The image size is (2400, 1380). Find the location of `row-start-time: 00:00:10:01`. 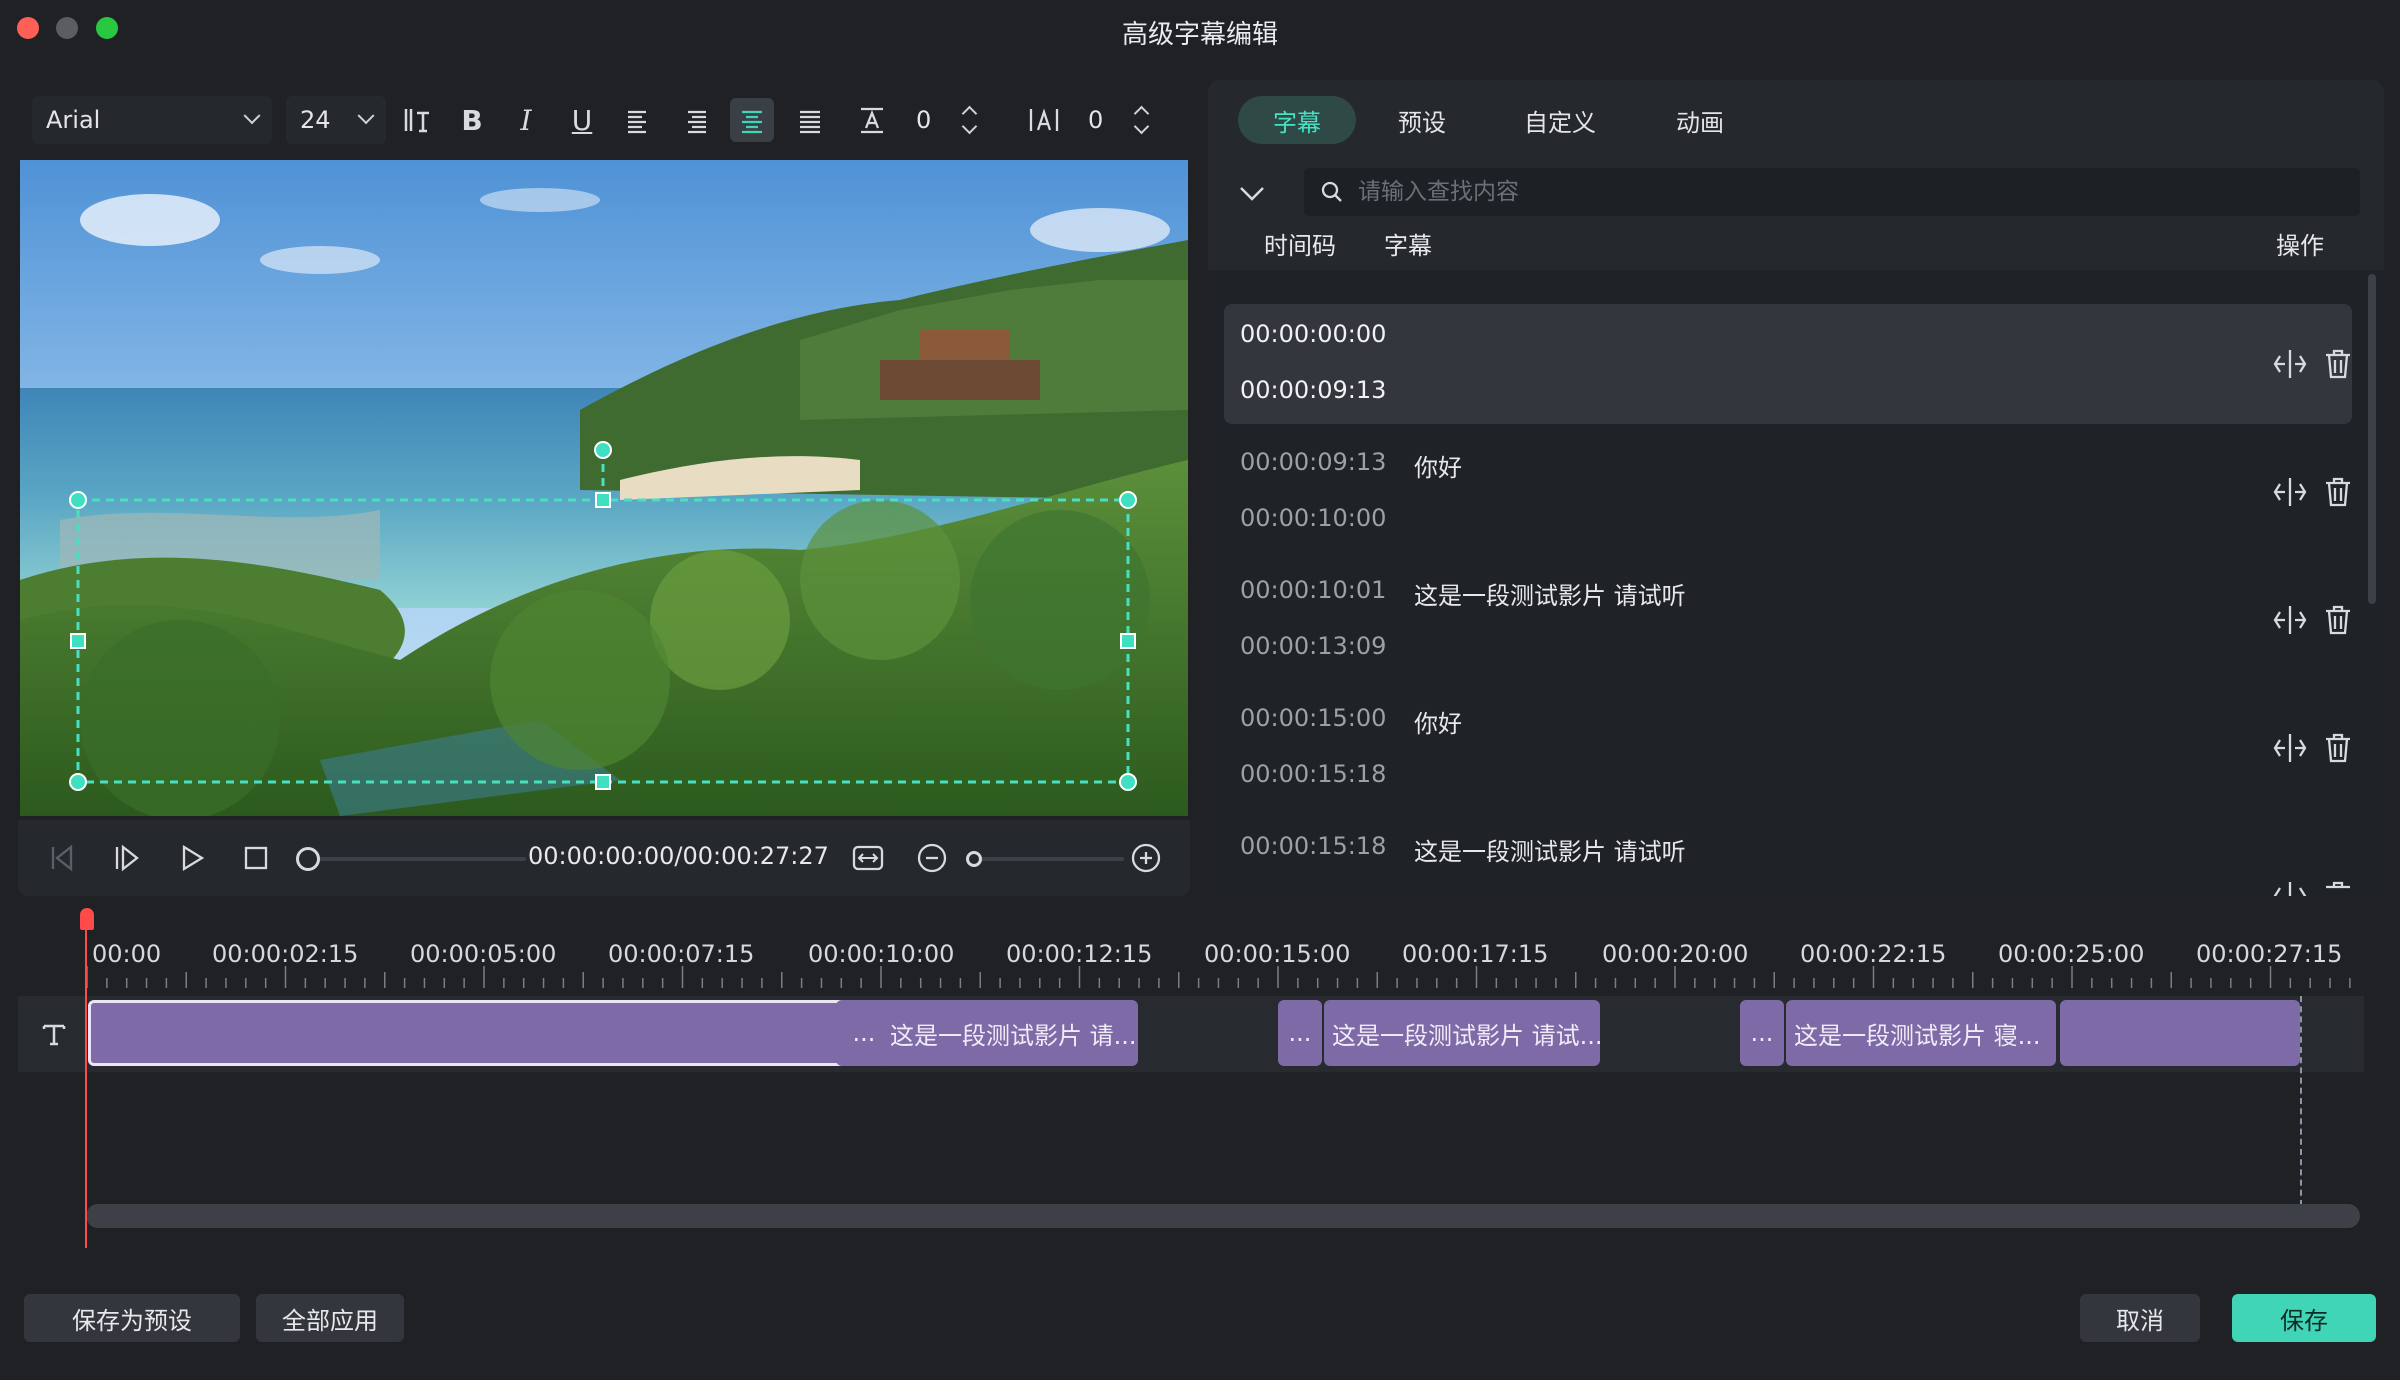

row-start-time: 00:00:10:01 is located at coordinates (1313, 590).